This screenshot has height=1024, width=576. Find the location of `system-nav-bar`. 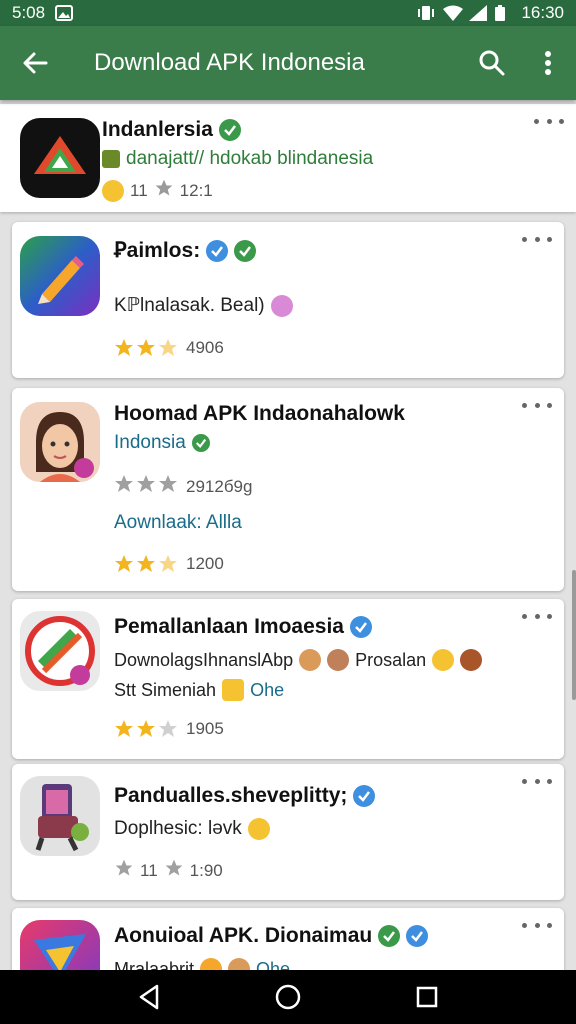

system-nav-bar is located at coordinates (288, 997).